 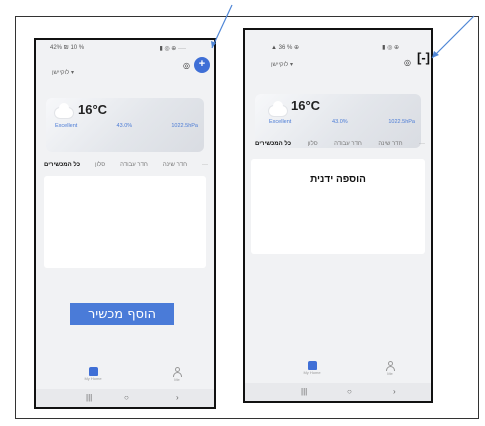 I want to click on annotation-arrows, so click(x=343, y=31).